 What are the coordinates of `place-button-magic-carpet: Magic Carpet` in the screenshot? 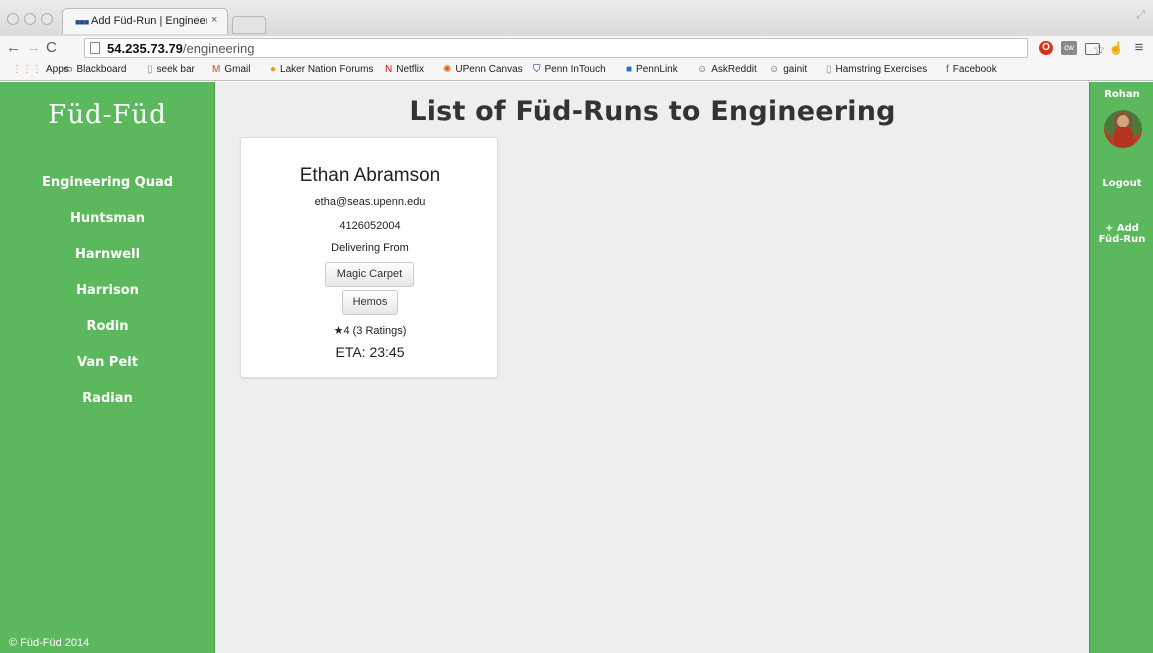 It's located at (369, 274).